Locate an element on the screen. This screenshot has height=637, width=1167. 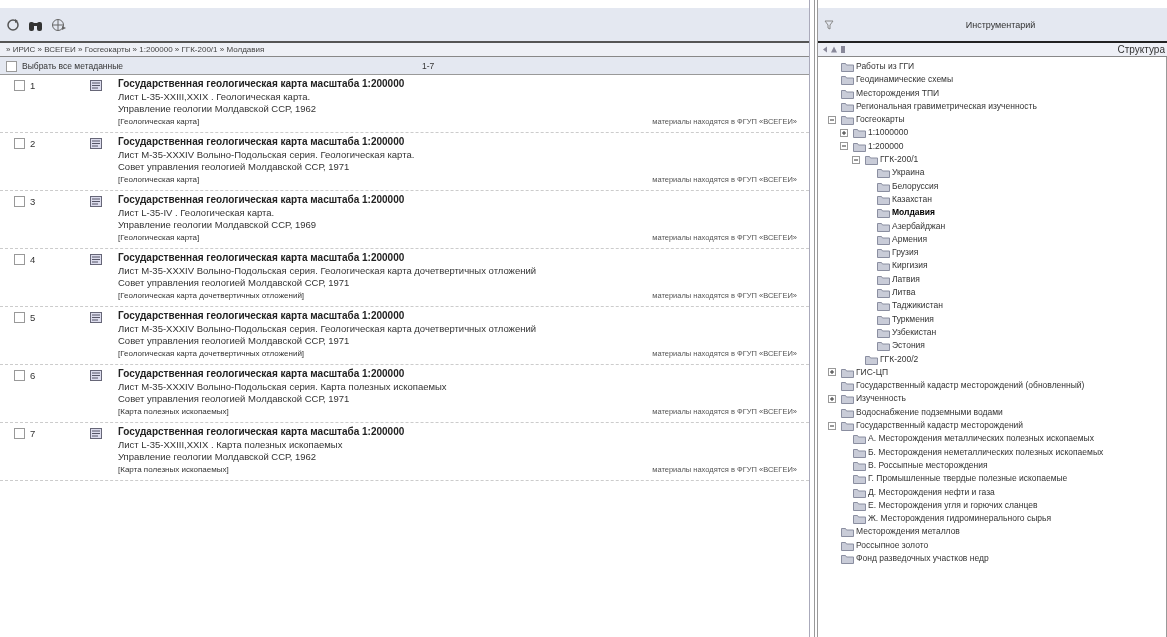
view-label: Структура is located at coordinates (1141, 49).